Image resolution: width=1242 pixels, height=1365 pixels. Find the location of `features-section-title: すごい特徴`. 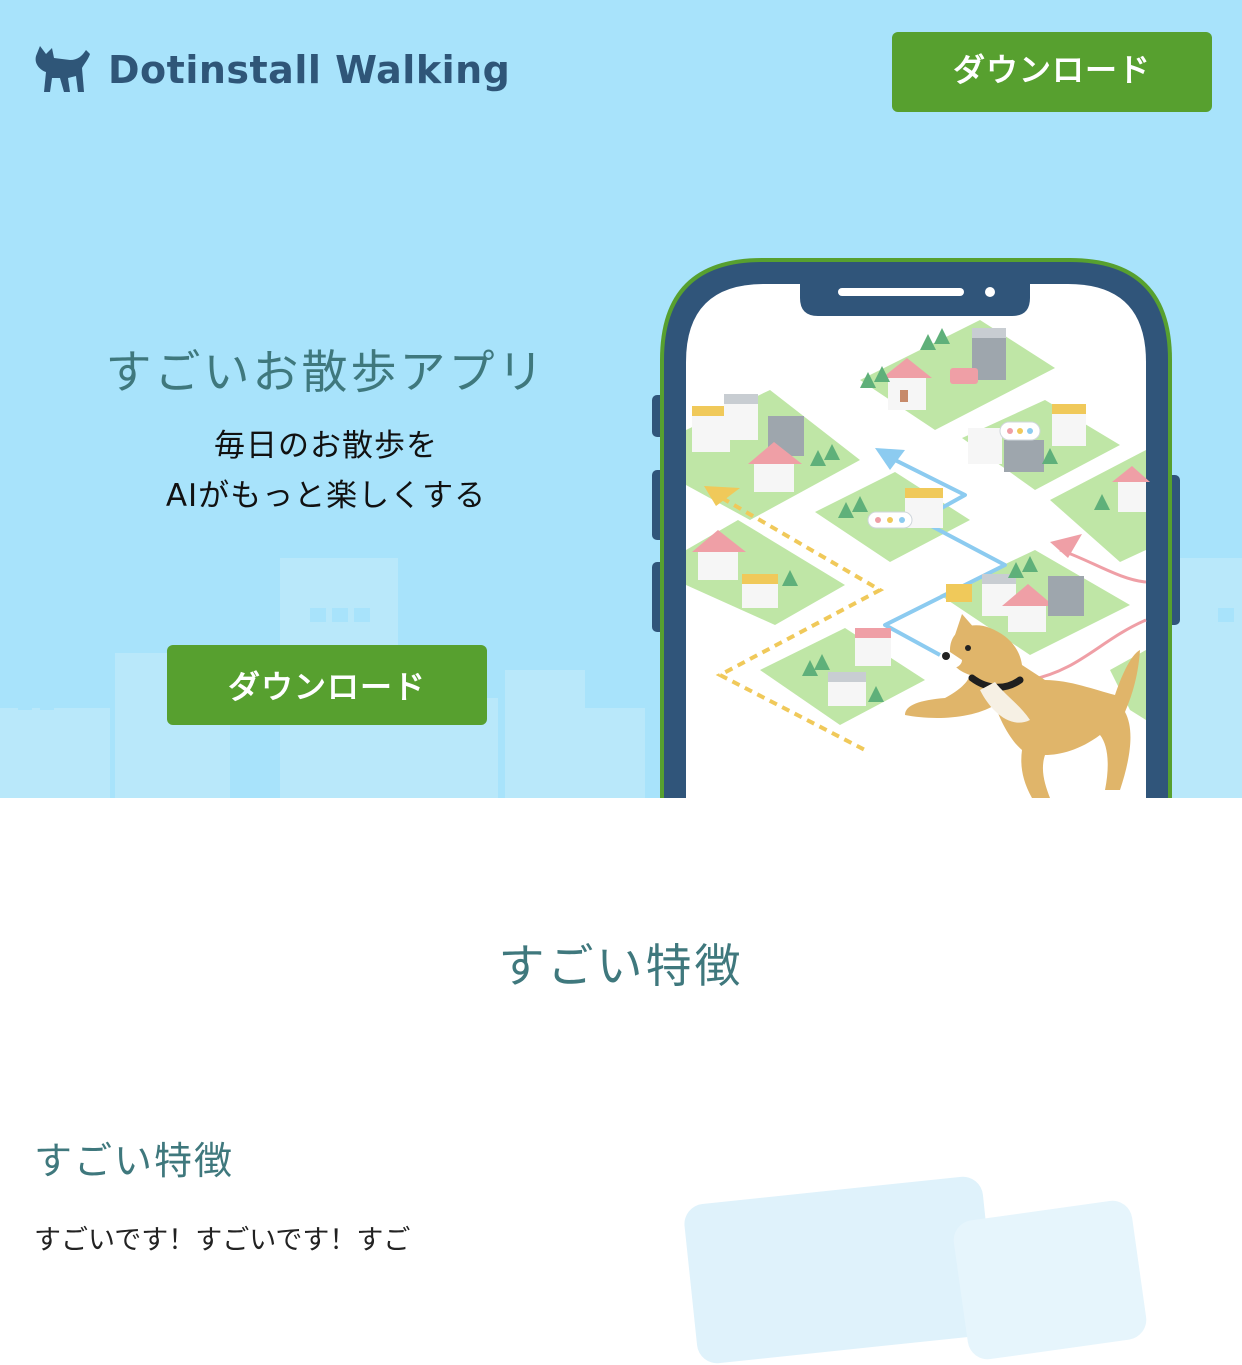

features-section-title: すごい特徴 is located at coordinates (621, 966).